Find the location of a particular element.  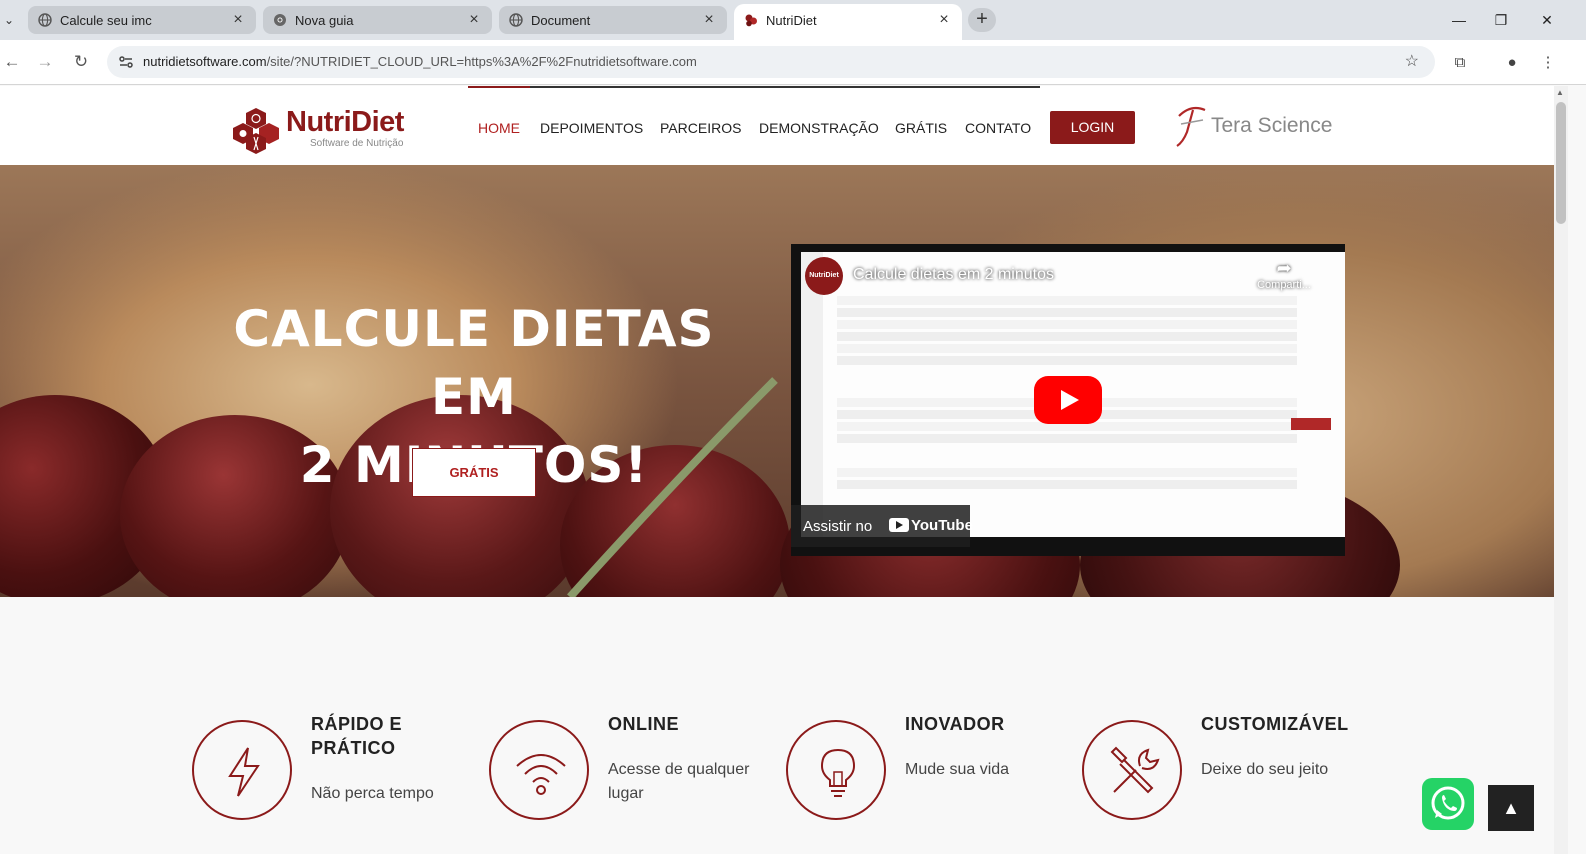

feature-text: Acesse de qualquer lugar is located at coordinates (678, 782).